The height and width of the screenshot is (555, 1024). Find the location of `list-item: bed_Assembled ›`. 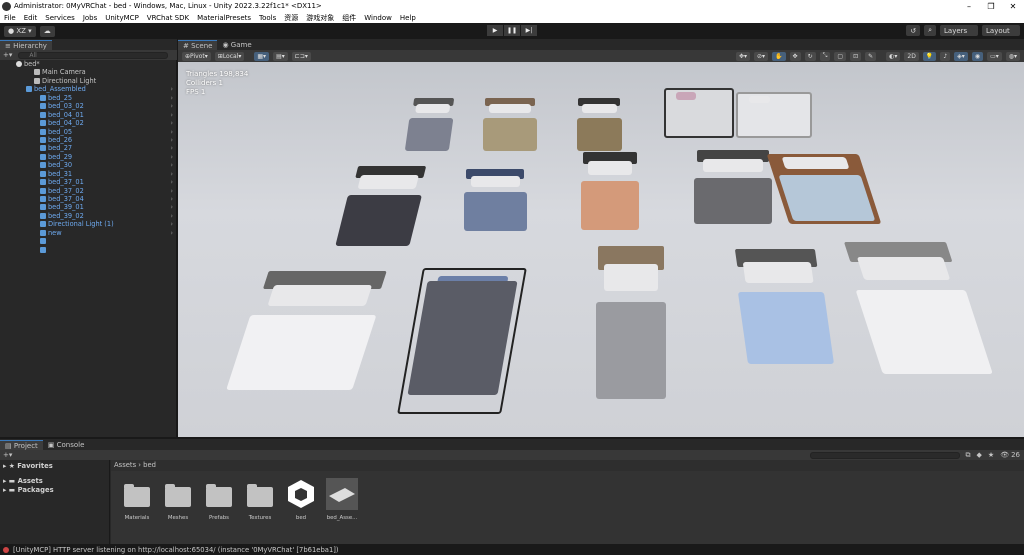

list-item: bed_Assembled › is located at coordinates (88, 89).